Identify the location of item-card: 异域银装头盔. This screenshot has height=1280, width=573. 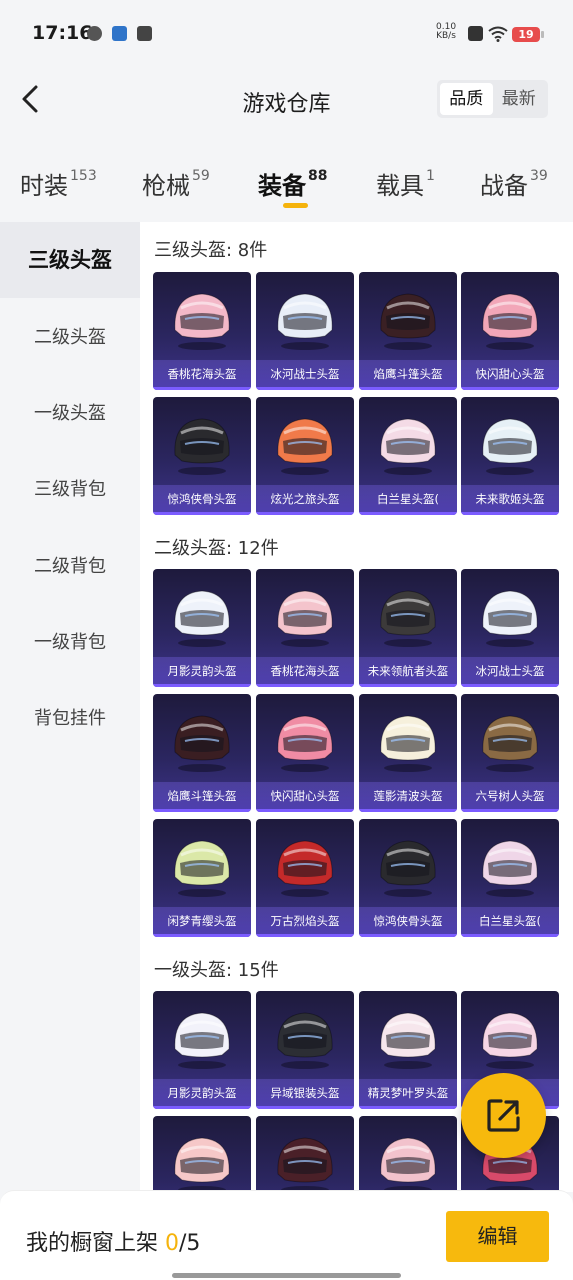
(305, 1050).